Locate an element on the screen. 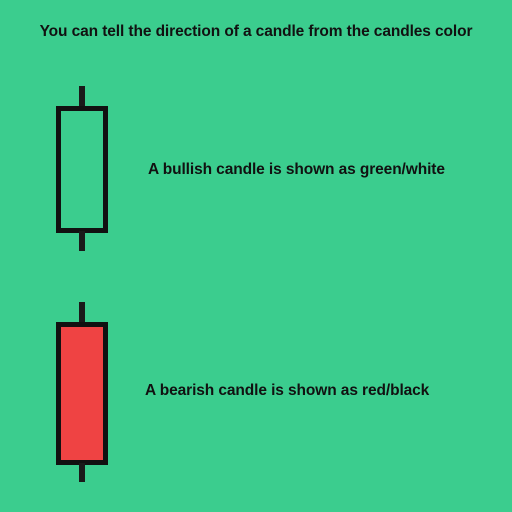  bullish-candle is located at coordinates (82, 176).